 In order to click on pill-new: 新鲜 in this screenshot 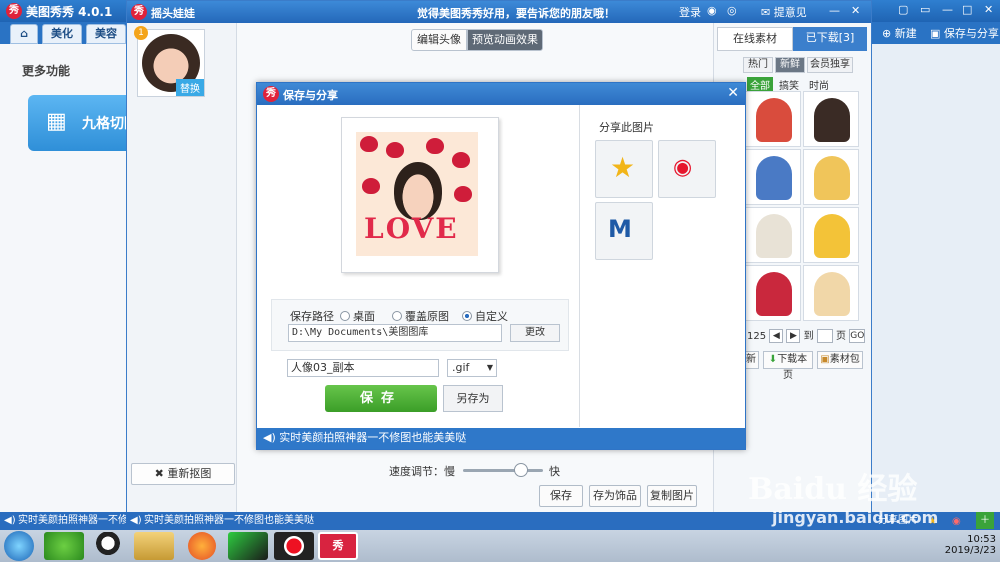, I will do `click(790, 65)`.